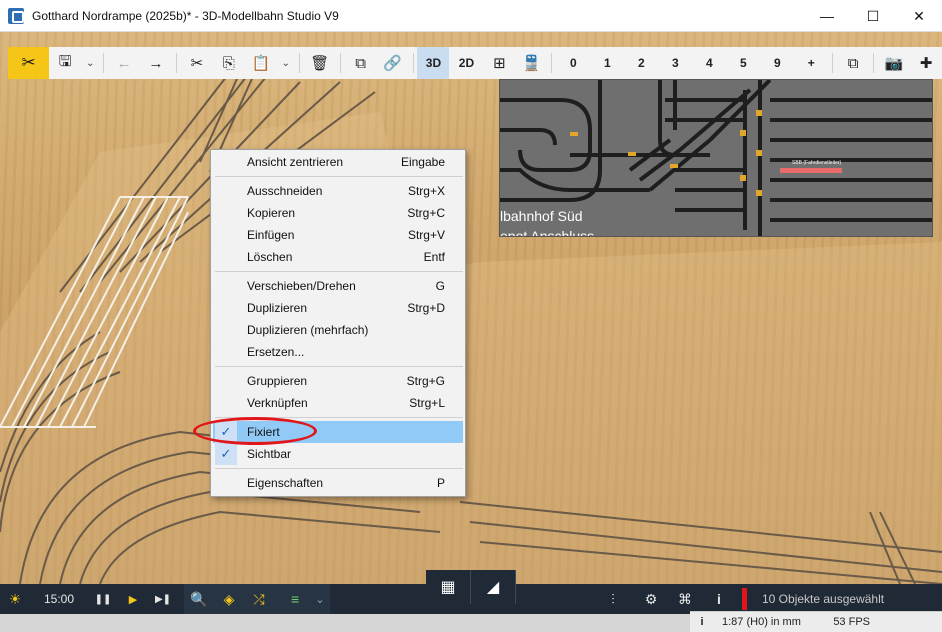 This screenshot has width=942, height=632. I want to click on pause-icon: ❚❚, so click(103, 599).